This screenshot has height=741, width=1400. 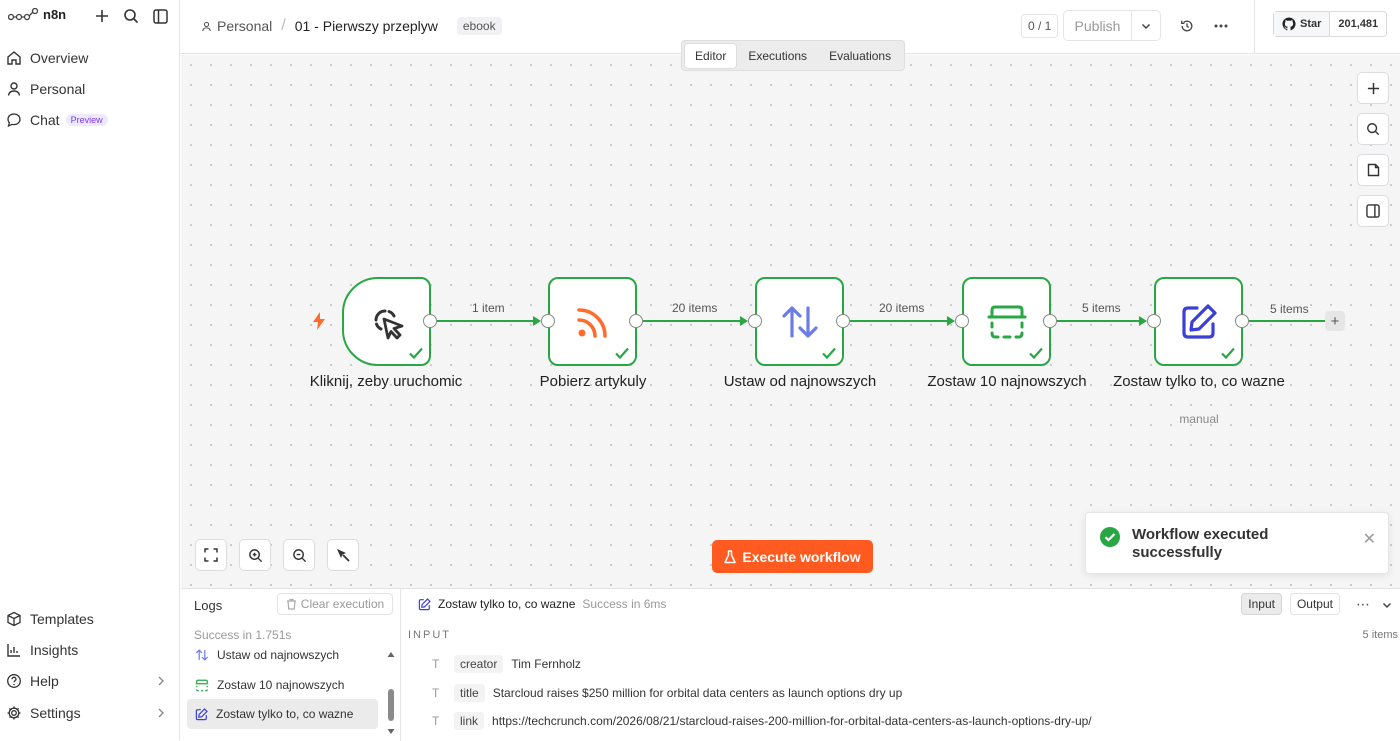 I want to click on success-toast: Workflow executed successfully ✕, so click(x=1237, y=543).